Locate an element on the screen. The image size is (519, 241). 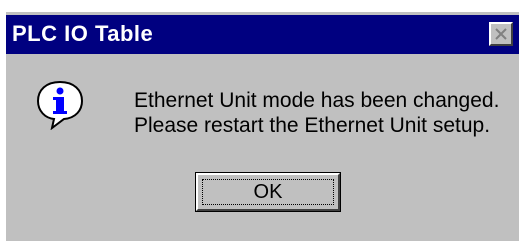
message-line-1: Ethernet Unit mode has been changed. is located at coordinates (317, 100).